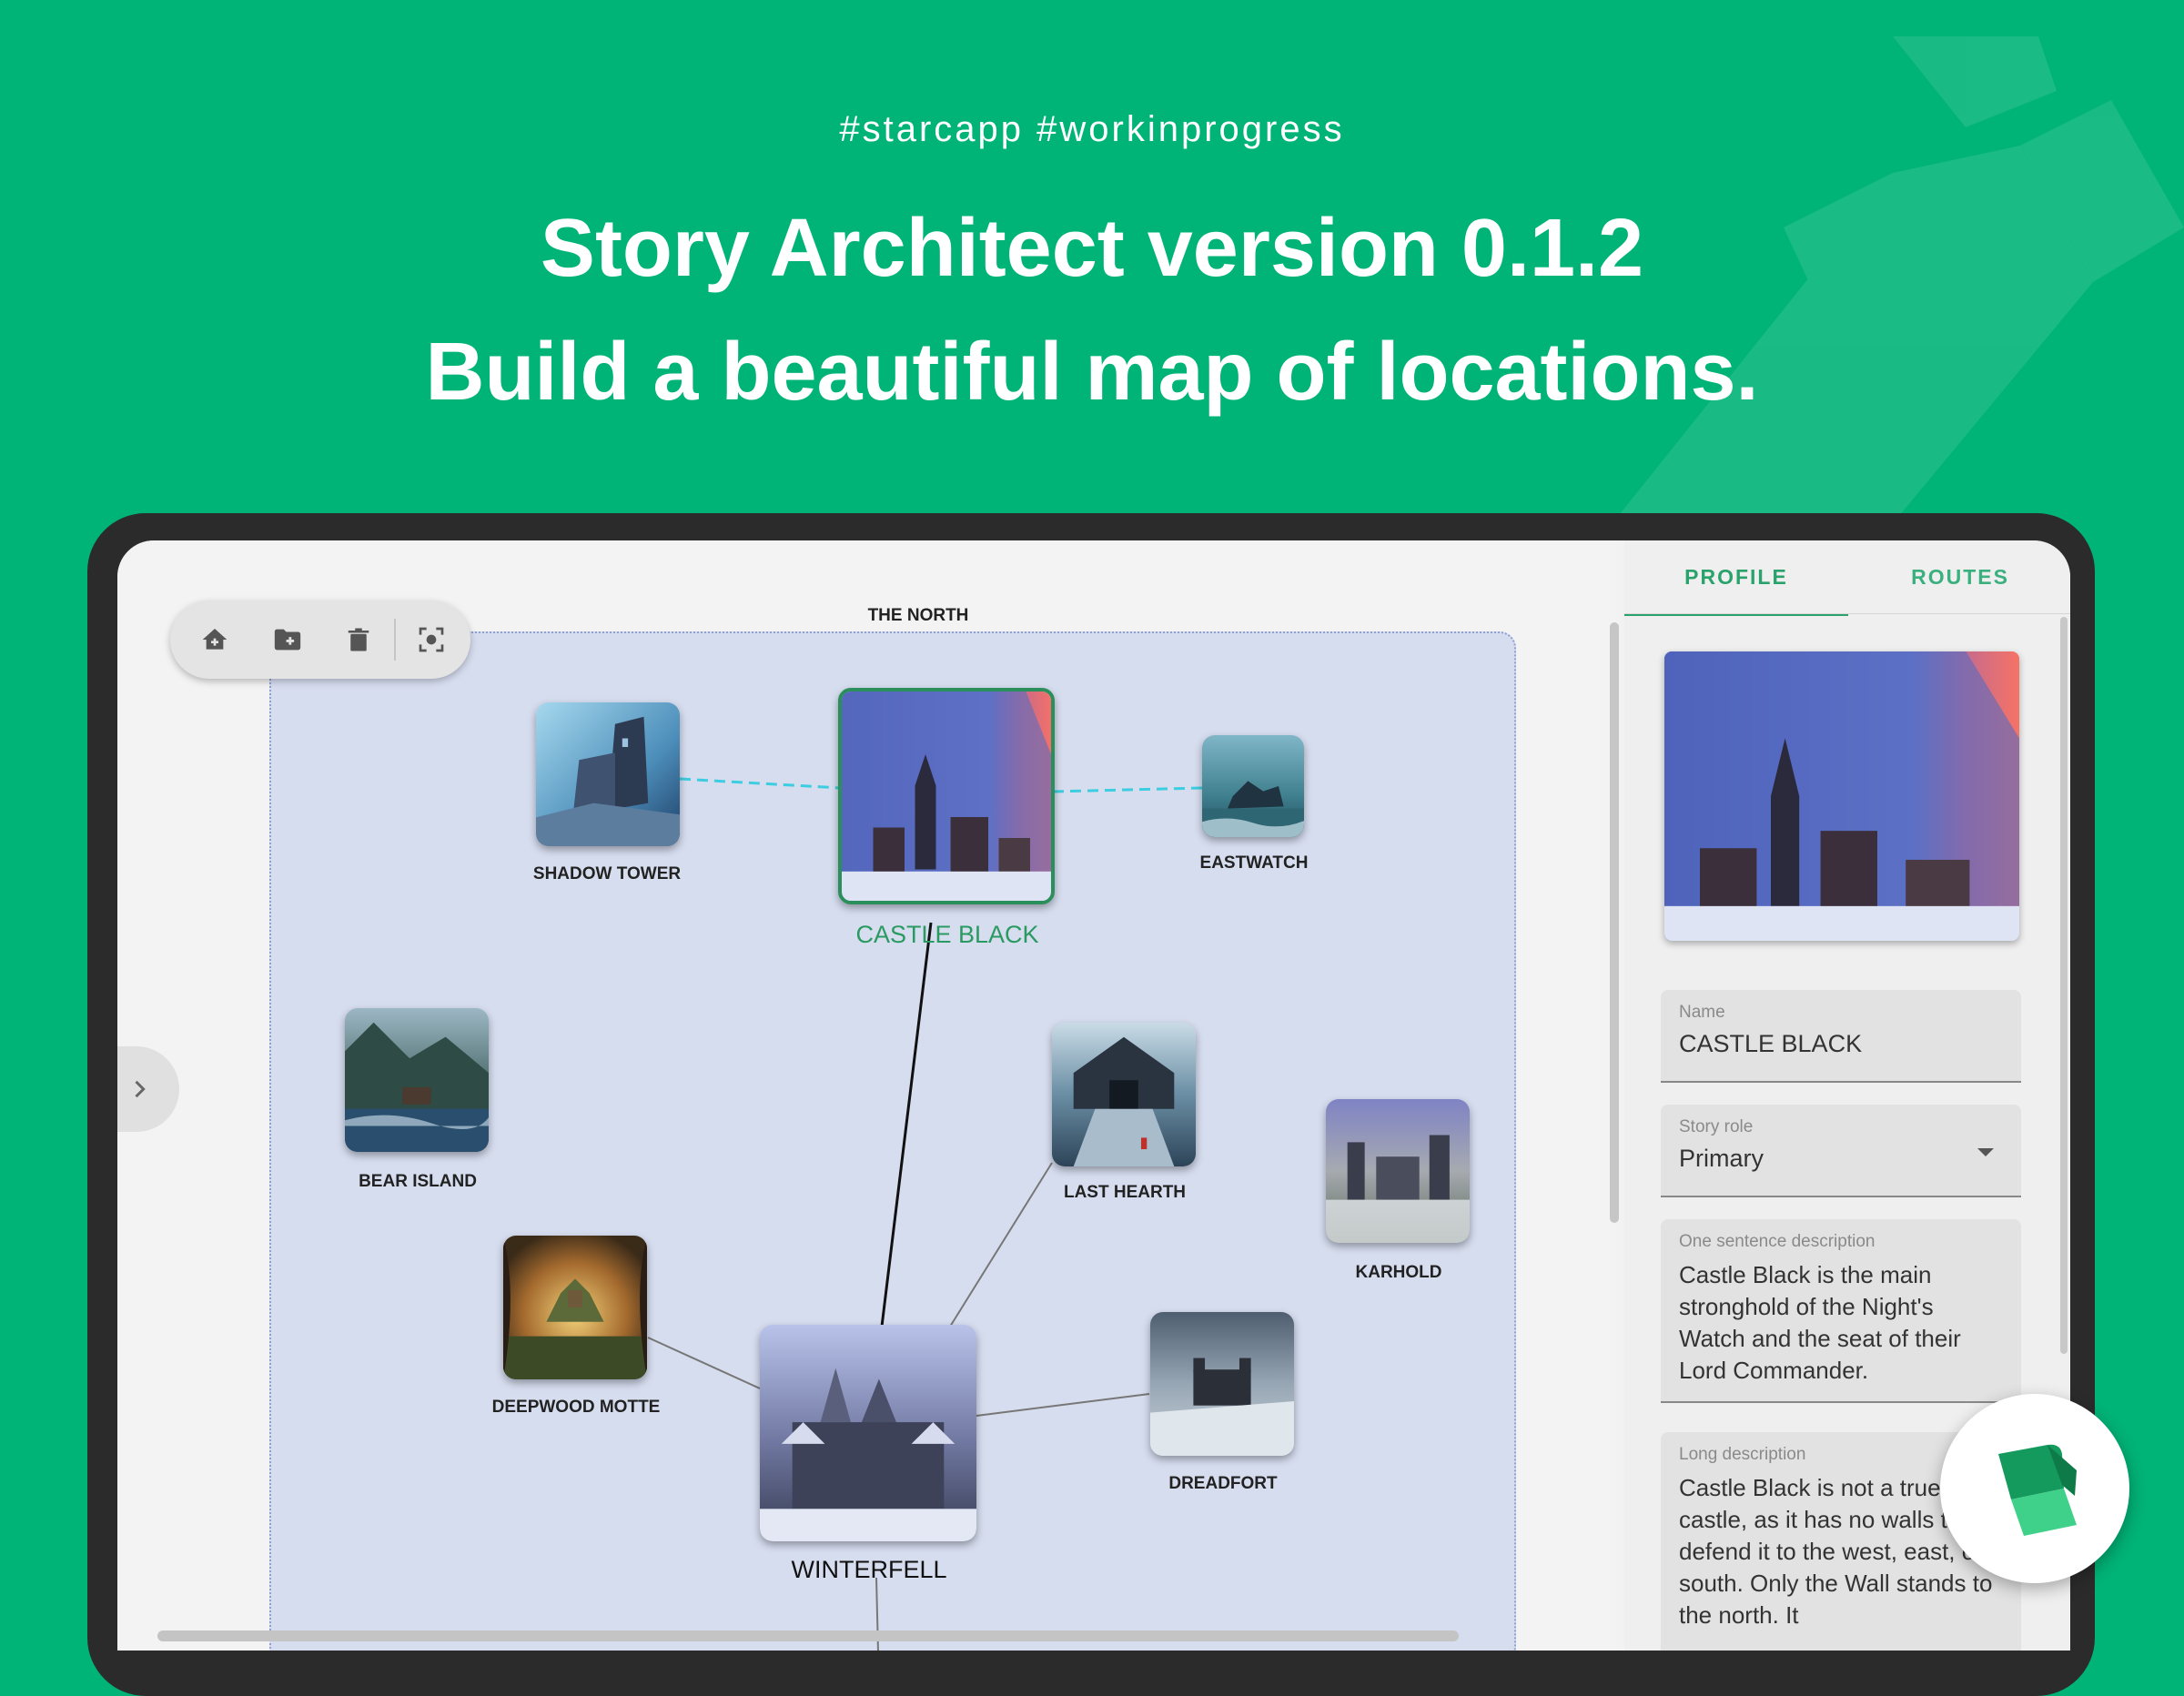 This screenshot has height=1696, width=2184. Describe the element at coordinates (1841, 1151) in the screenshot. I see `story-role-select: Story role Primary` at that location.